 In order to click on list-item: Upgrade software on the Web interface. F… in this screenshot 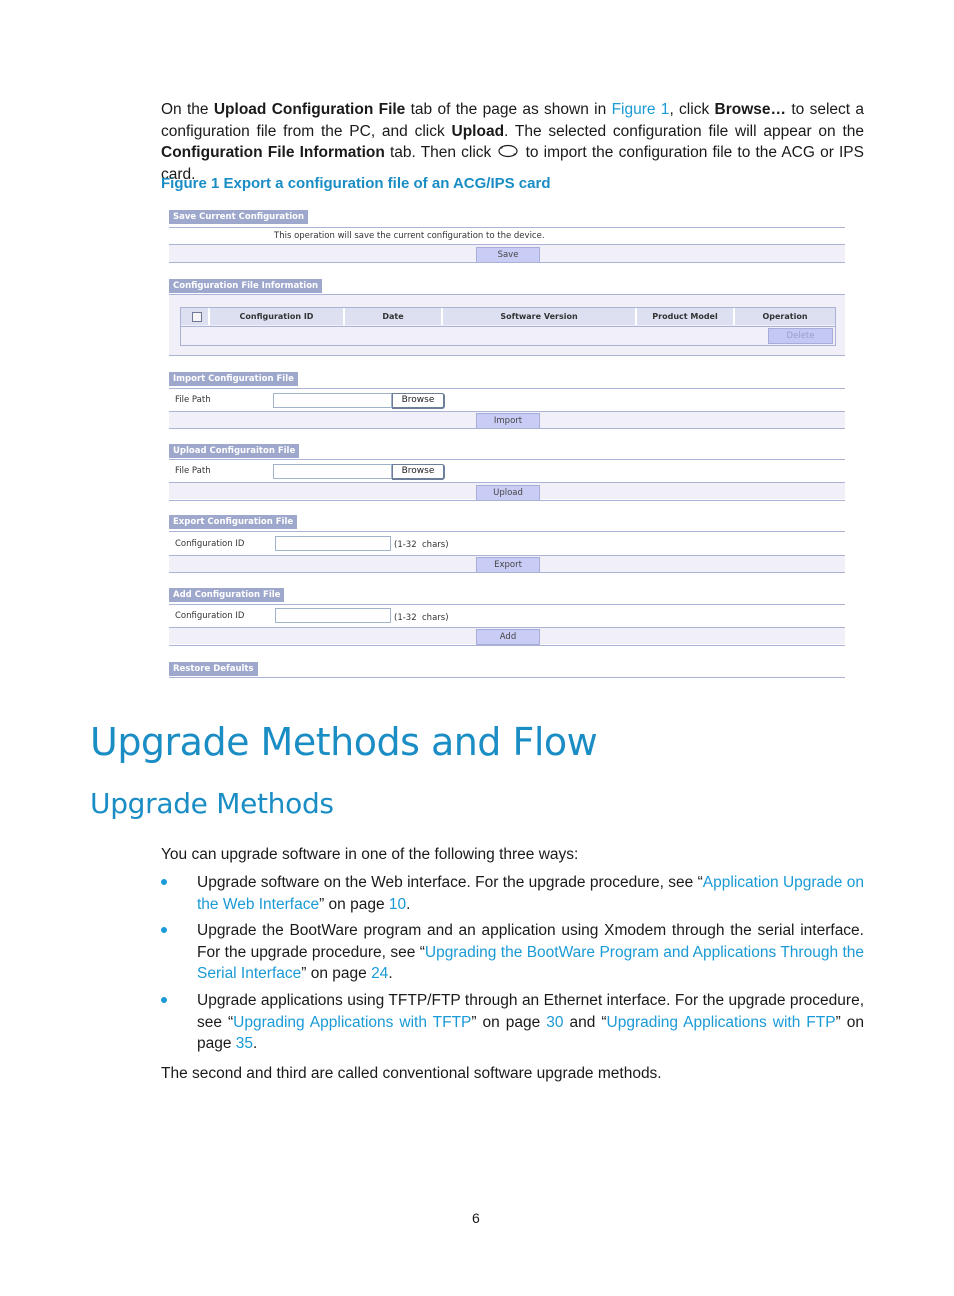, I will do `click(530, 893)`.